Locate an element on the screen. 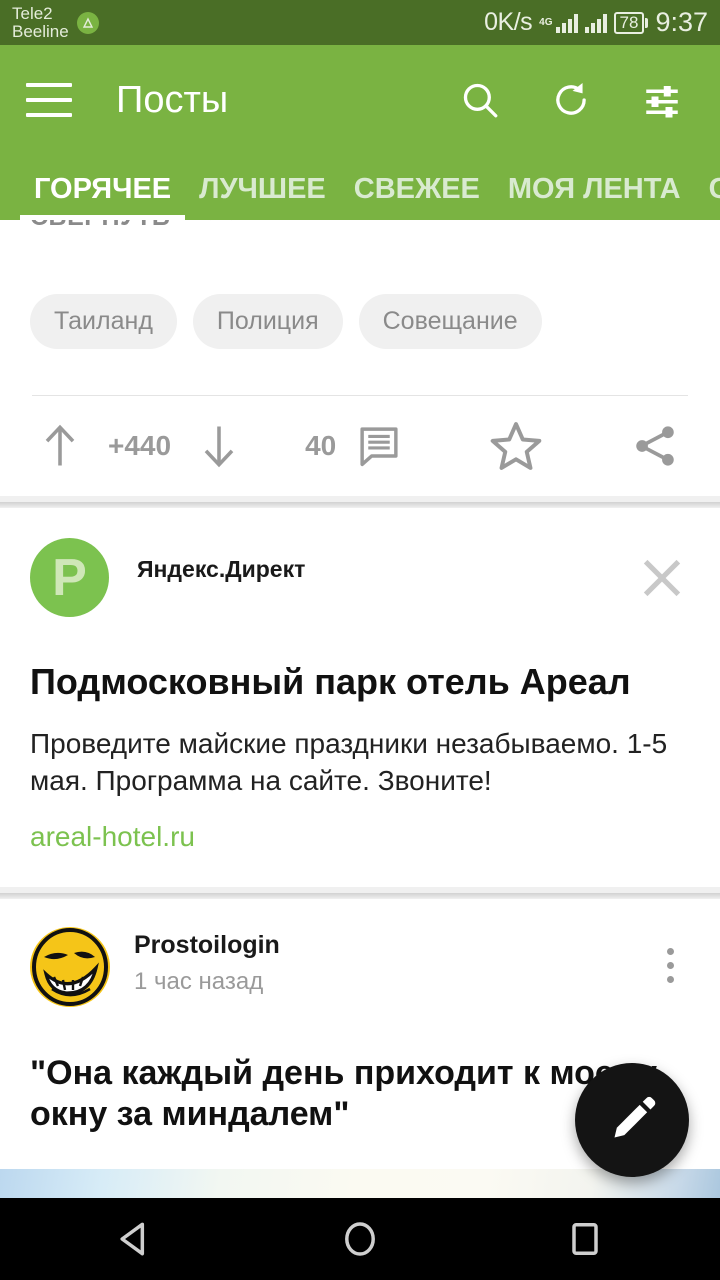 Image resolution: width=720 pixels, height=1280 pixels. tab-communities: СО is located at coordinates (707, 196).